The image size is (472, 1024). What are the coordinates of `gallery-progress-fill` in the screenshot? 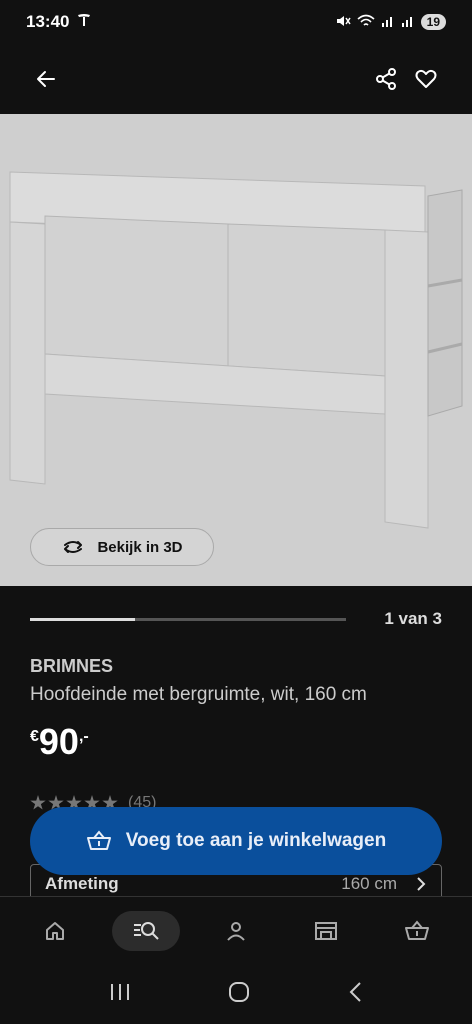 It's located at (83, 619).